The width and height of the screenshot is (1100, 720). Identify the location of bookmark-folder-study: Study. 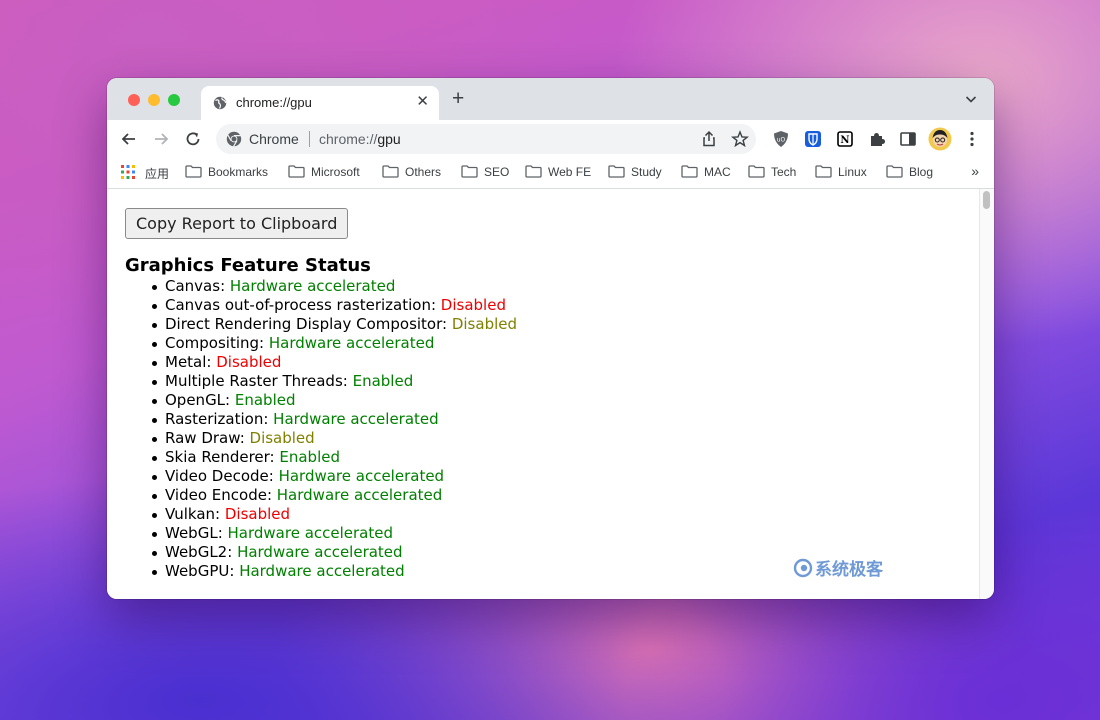
(635, 173).